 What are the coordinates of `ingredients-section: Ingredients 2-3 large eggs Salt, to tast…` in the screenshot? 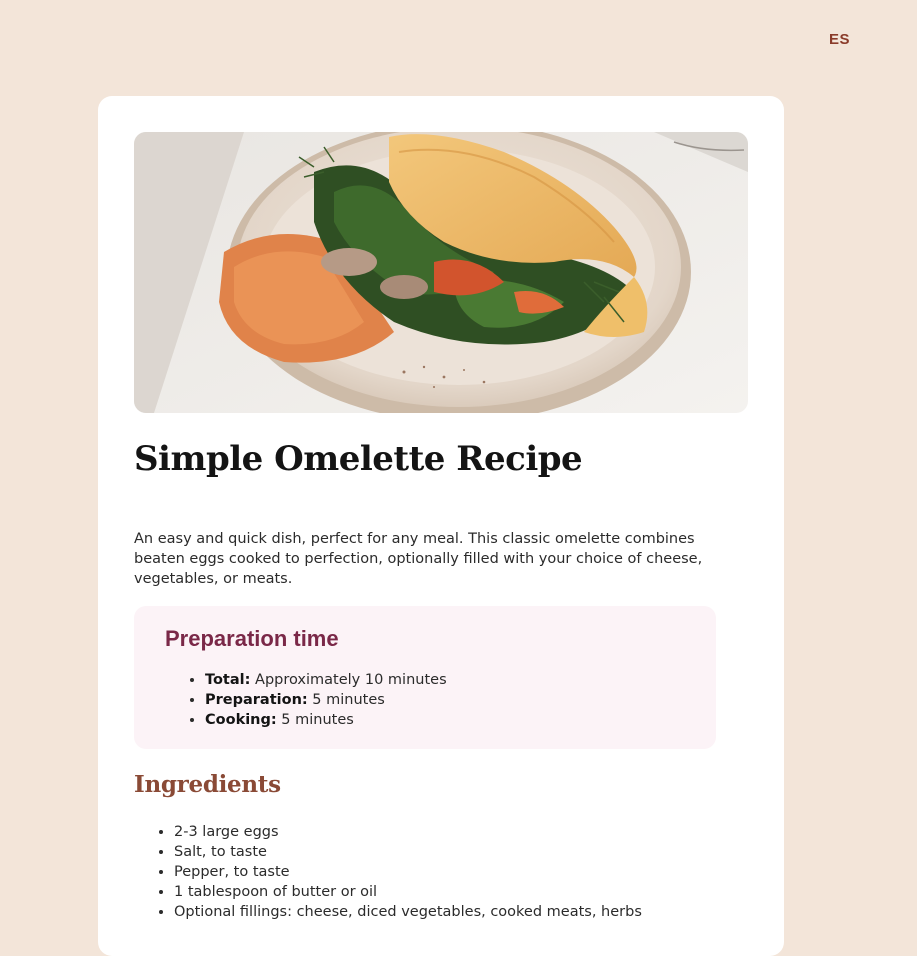 It's located at (441, 846).